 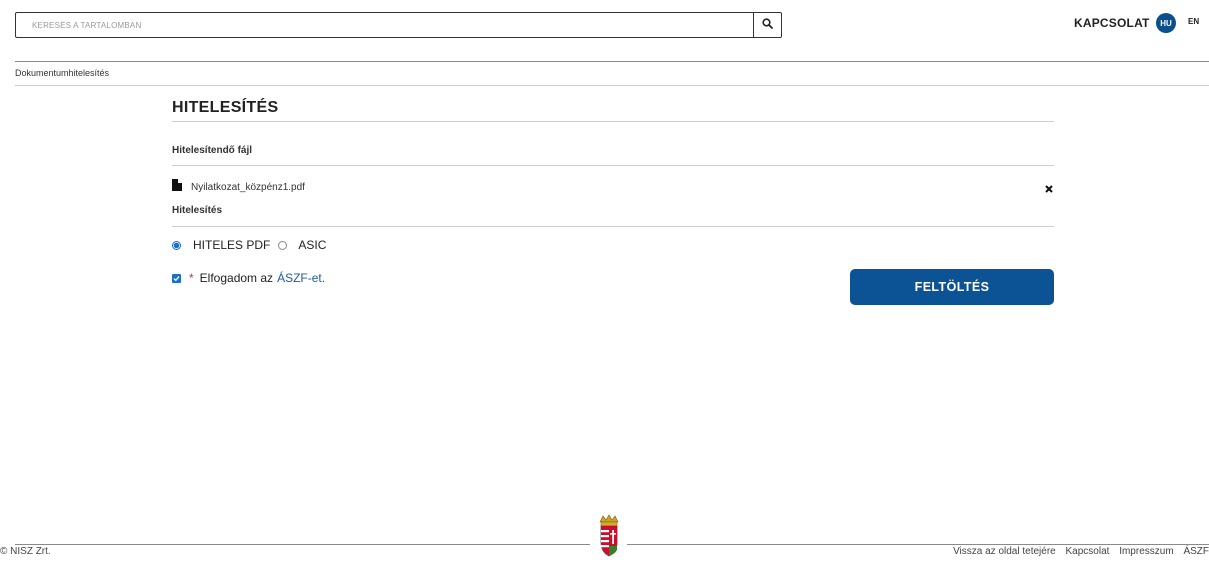 What do you see at coordinates (312, 245) in the screenshot?
I see `option-asic-label: ASIC` at bounding box center [312, 245].